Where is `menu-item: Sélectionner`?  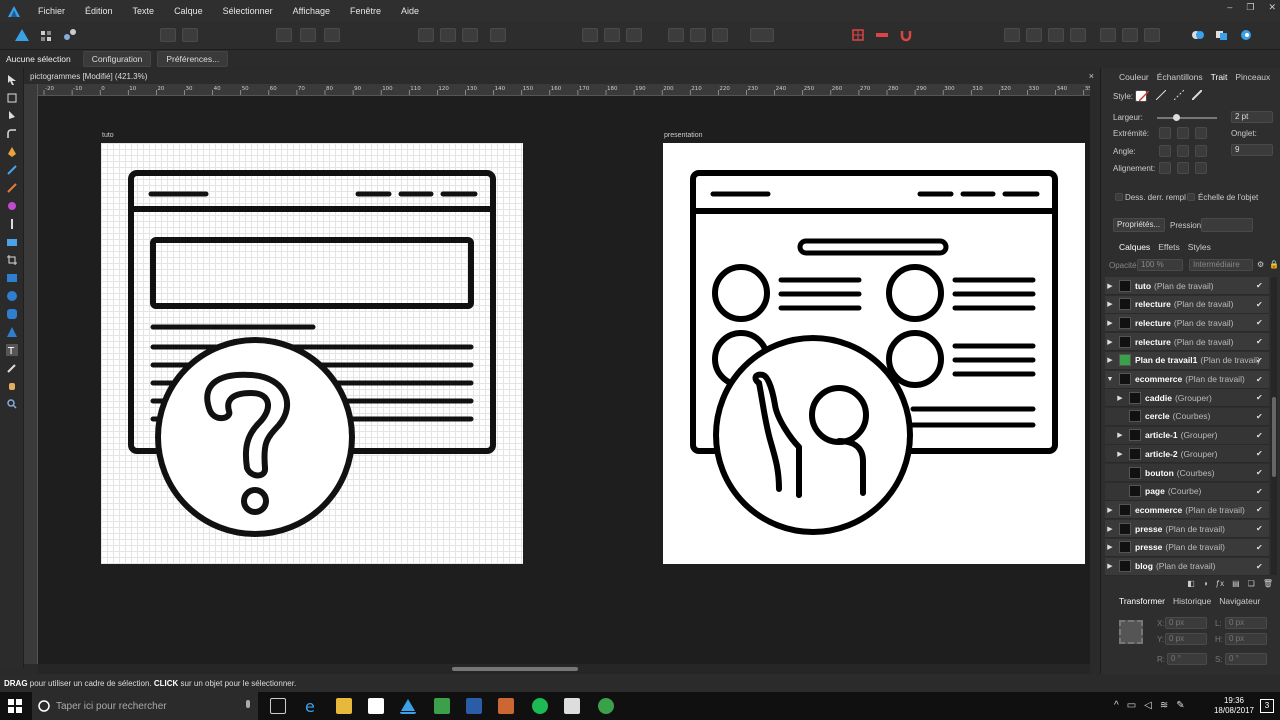 menu-item: Sélectionner is located at coordinates (248, 11).